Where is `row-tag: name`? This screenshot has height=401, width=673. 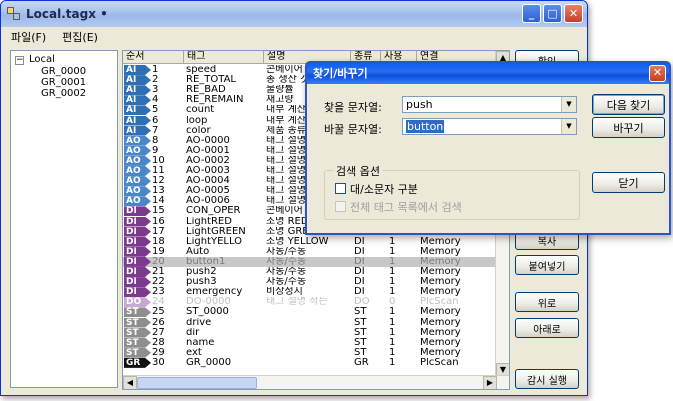
row-tag: name is located at coordinates (200, 342).